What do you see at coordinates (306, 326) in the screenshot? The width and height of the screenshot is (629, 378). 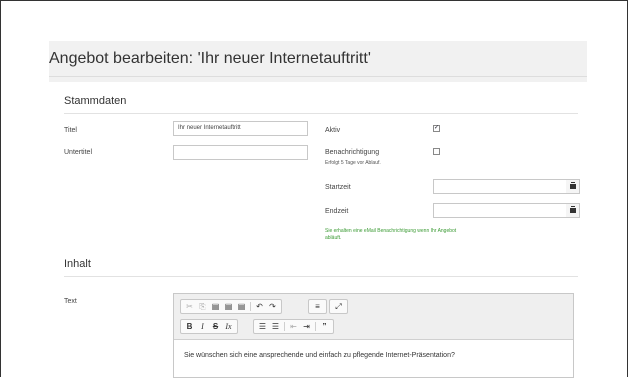 I see `indent-icon: ⇥` at bounding box center [306, 326].